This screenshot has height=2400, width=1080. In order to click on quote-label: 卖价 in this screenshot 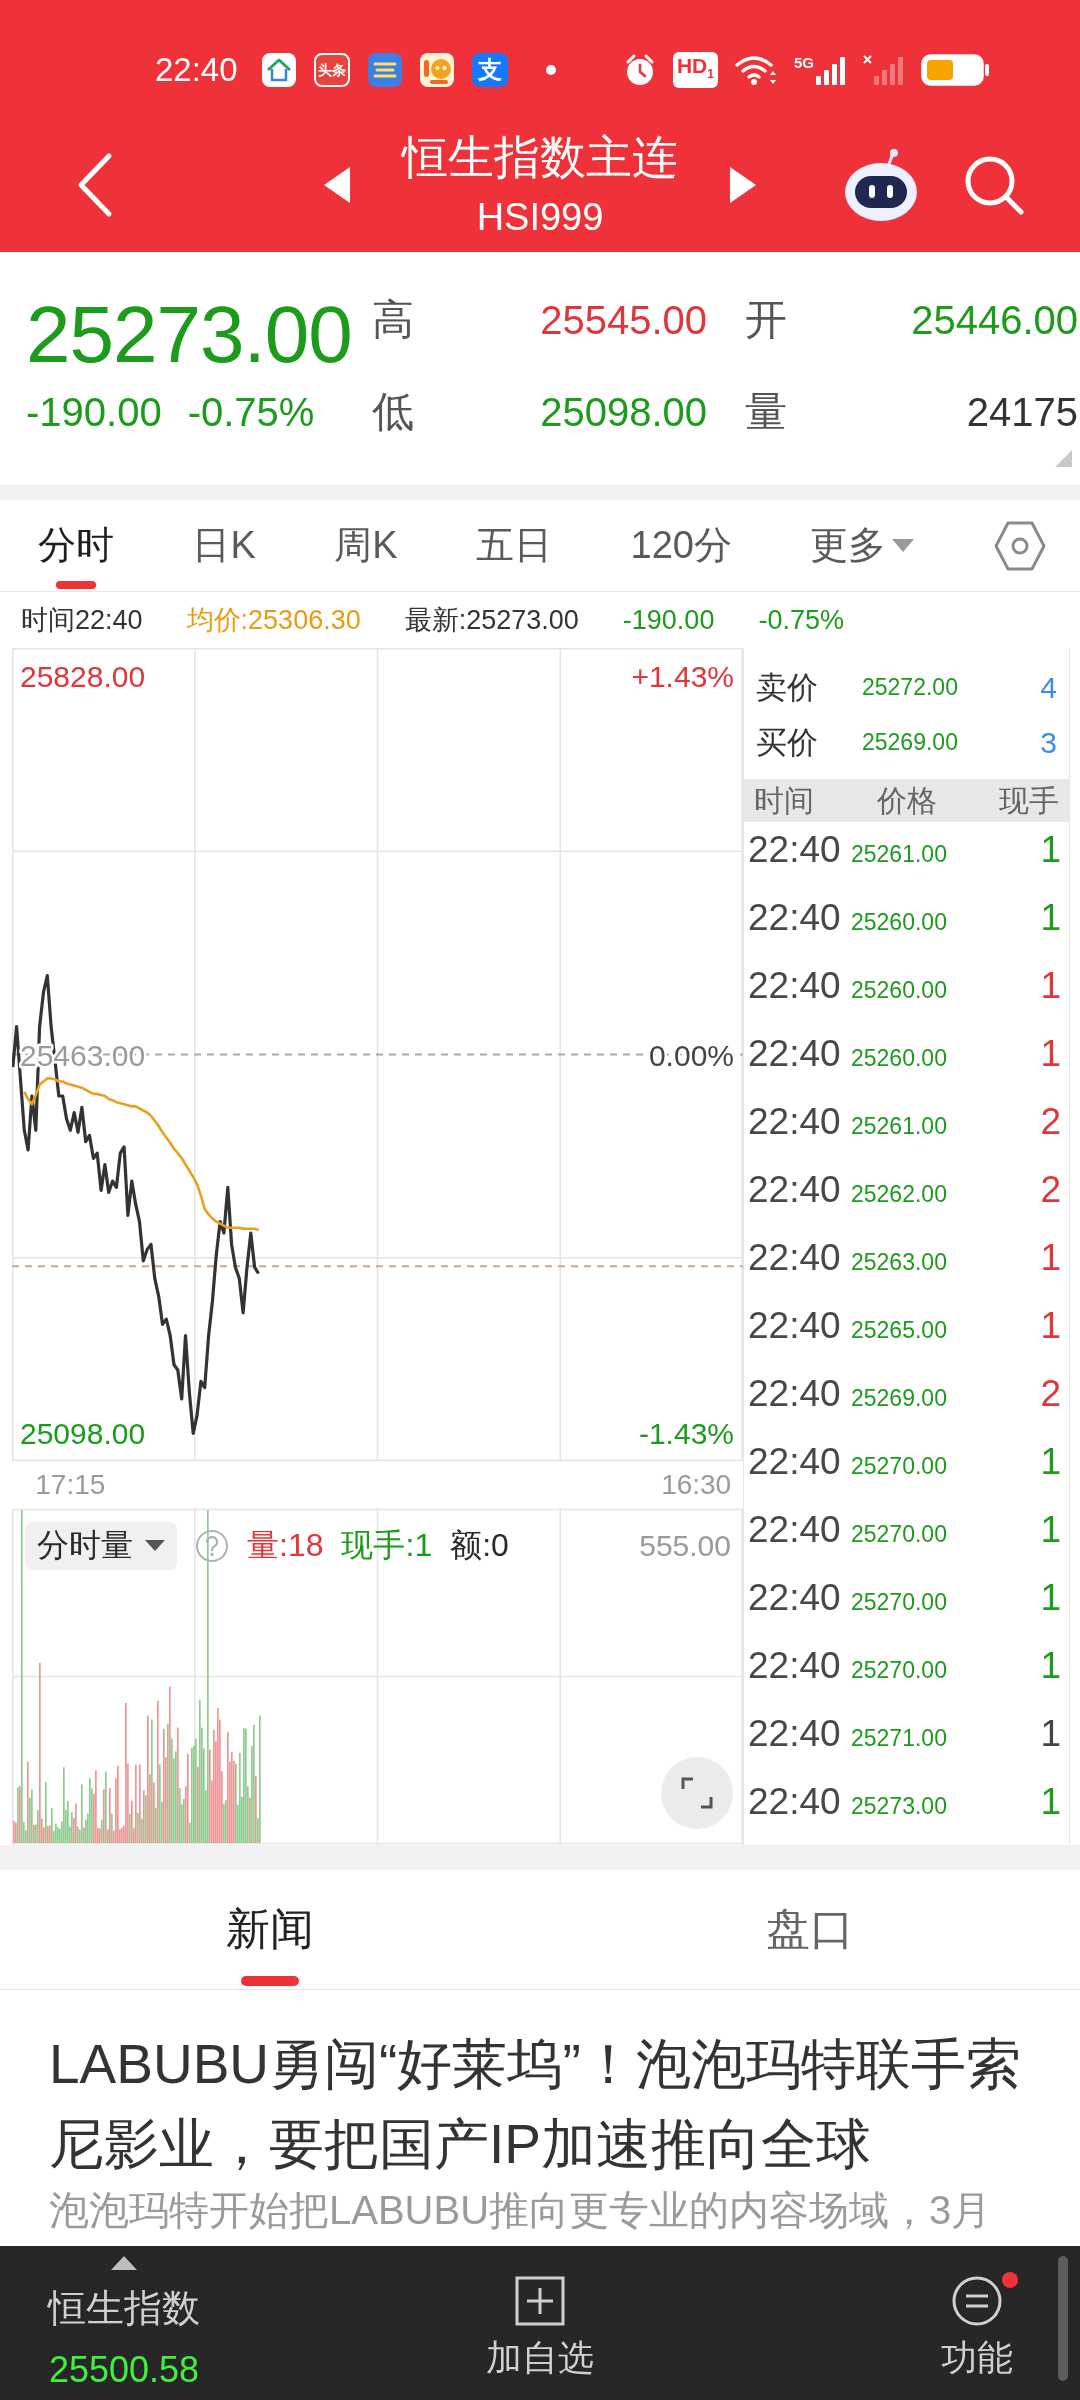, I will do `click(787, 687)`.